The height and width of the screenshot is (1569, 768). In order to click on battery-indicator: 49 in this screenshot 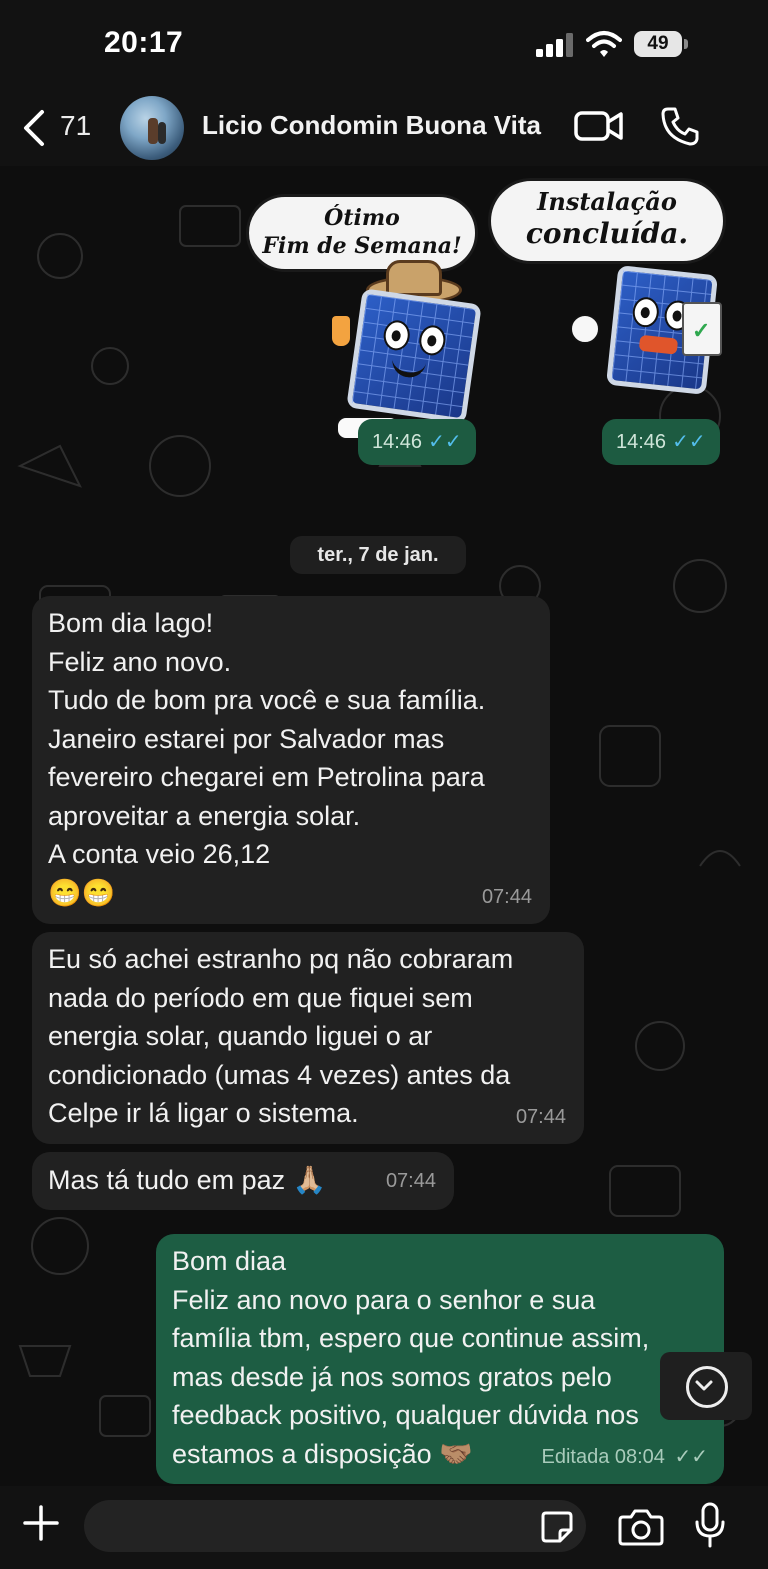, I will do `click(662, 44)`.